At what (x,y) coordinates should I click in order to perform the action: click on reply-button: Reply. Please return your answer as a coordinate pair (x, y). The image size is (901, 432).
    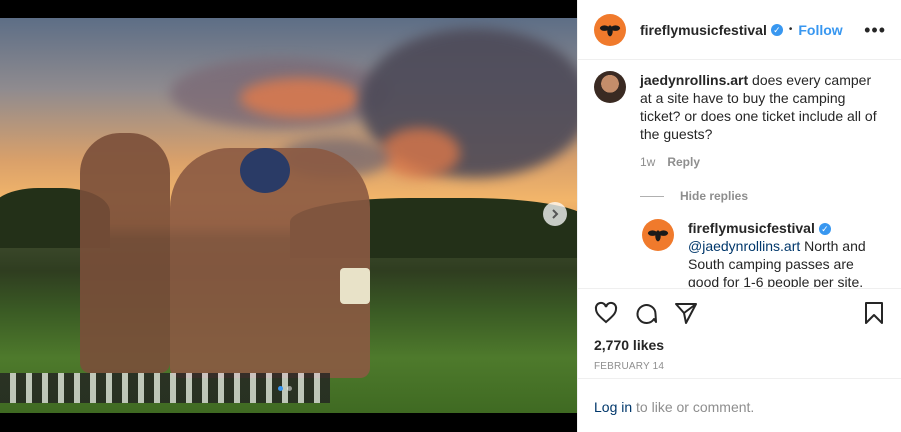
    Looking at the image, I should click on (683, 162).